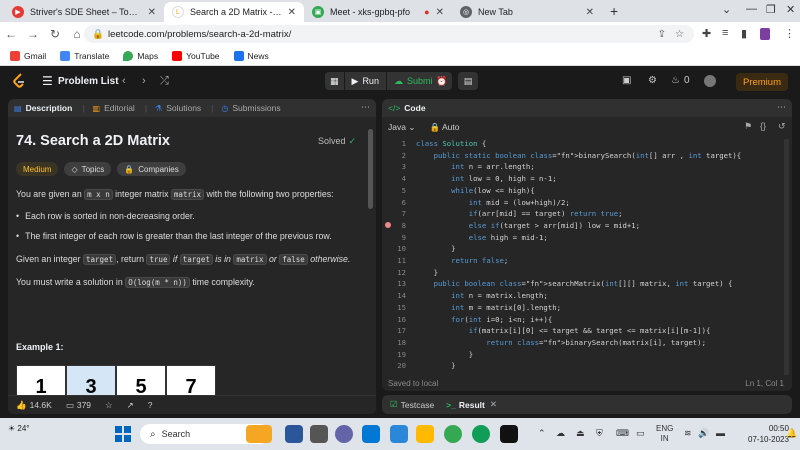 Image resolution: width=800 pixels, height=450 pixels. I want to click on bookmark-star-icon: ☆, so click(679, 34).